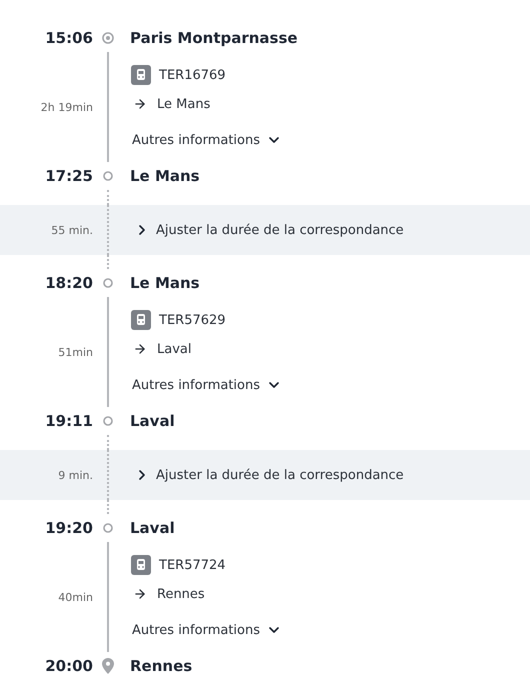  What do you see at coordinates (69, 666) in the screenshot?
I see `stop-time: 20:00` at bounding box center [69, 666].